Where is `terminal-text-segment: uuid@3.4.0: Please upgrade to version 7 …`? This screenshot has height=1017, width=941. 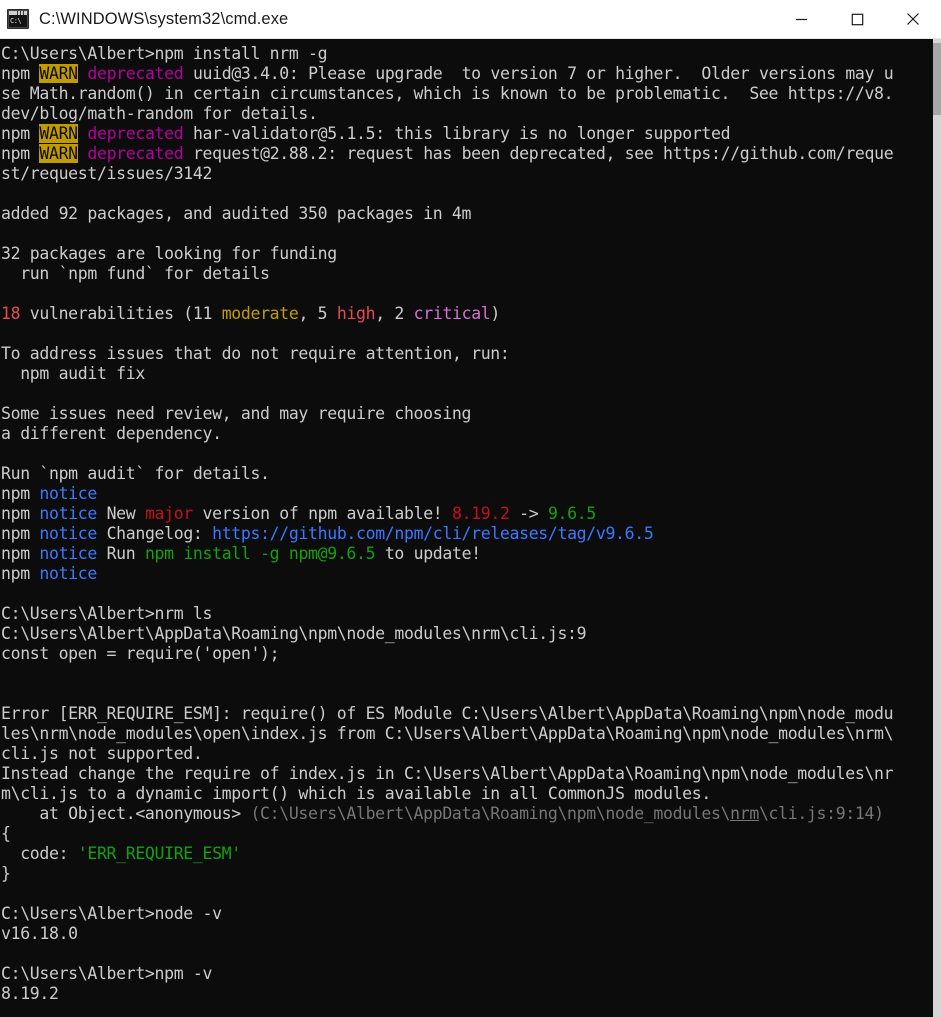 terminal-text-segment: uuid@3.4.0: Please upgrade to version 7 … is located at coordinates (538, 73).